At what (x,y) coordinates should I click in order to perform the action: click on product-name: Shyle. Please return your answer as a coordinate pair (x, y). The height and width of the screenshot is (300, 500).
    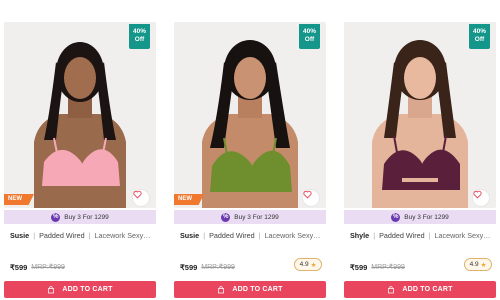
    Looking at the image, I should click on (360, 235).